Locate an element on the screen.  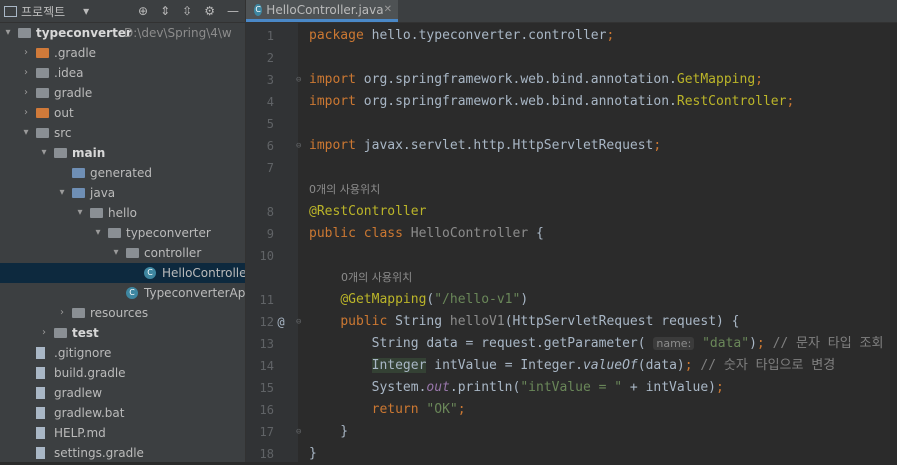
tree-item: ▾ hello is located at coordinates (122, 213).